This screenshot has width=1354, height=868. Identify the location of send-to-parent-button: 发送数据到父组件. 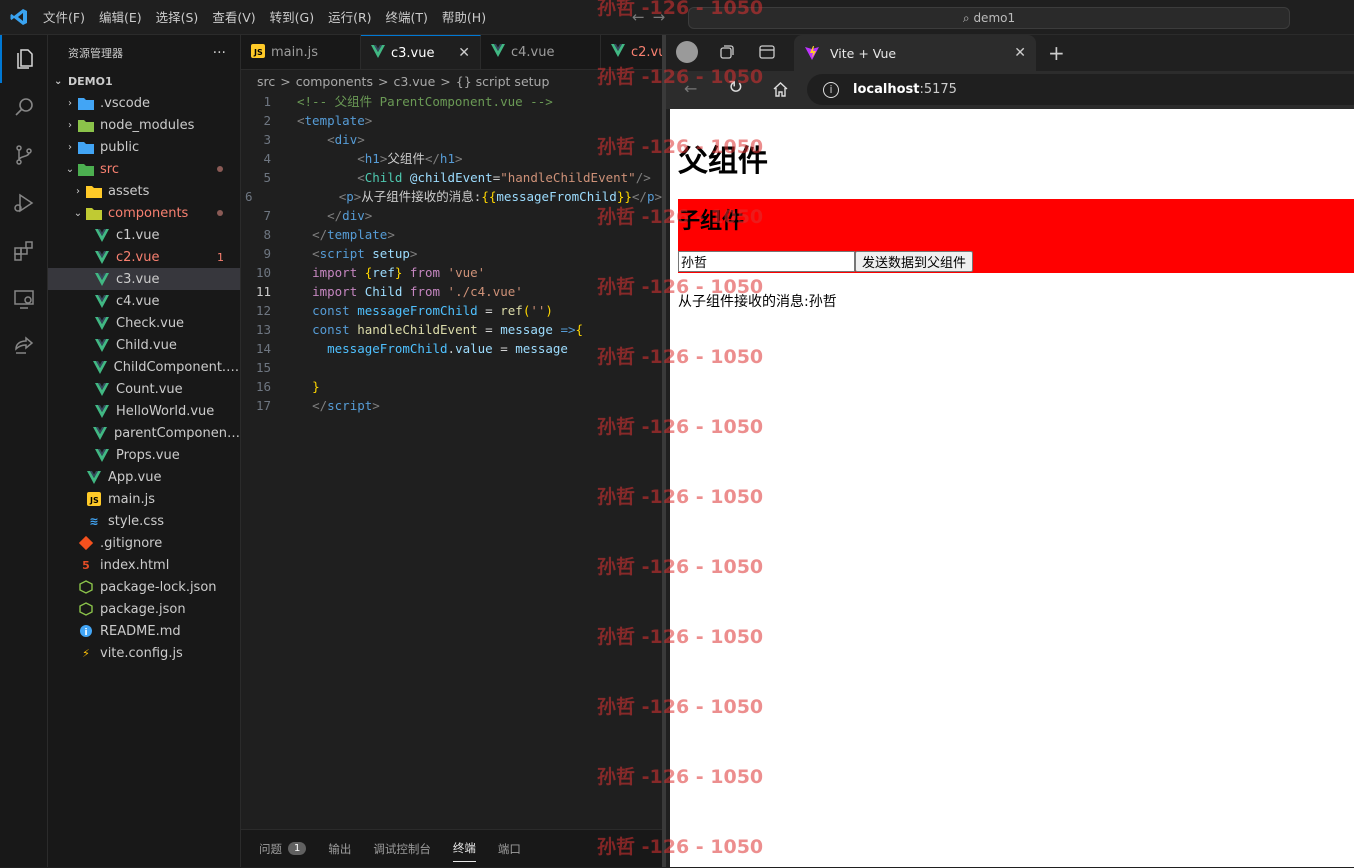
(914, 261).